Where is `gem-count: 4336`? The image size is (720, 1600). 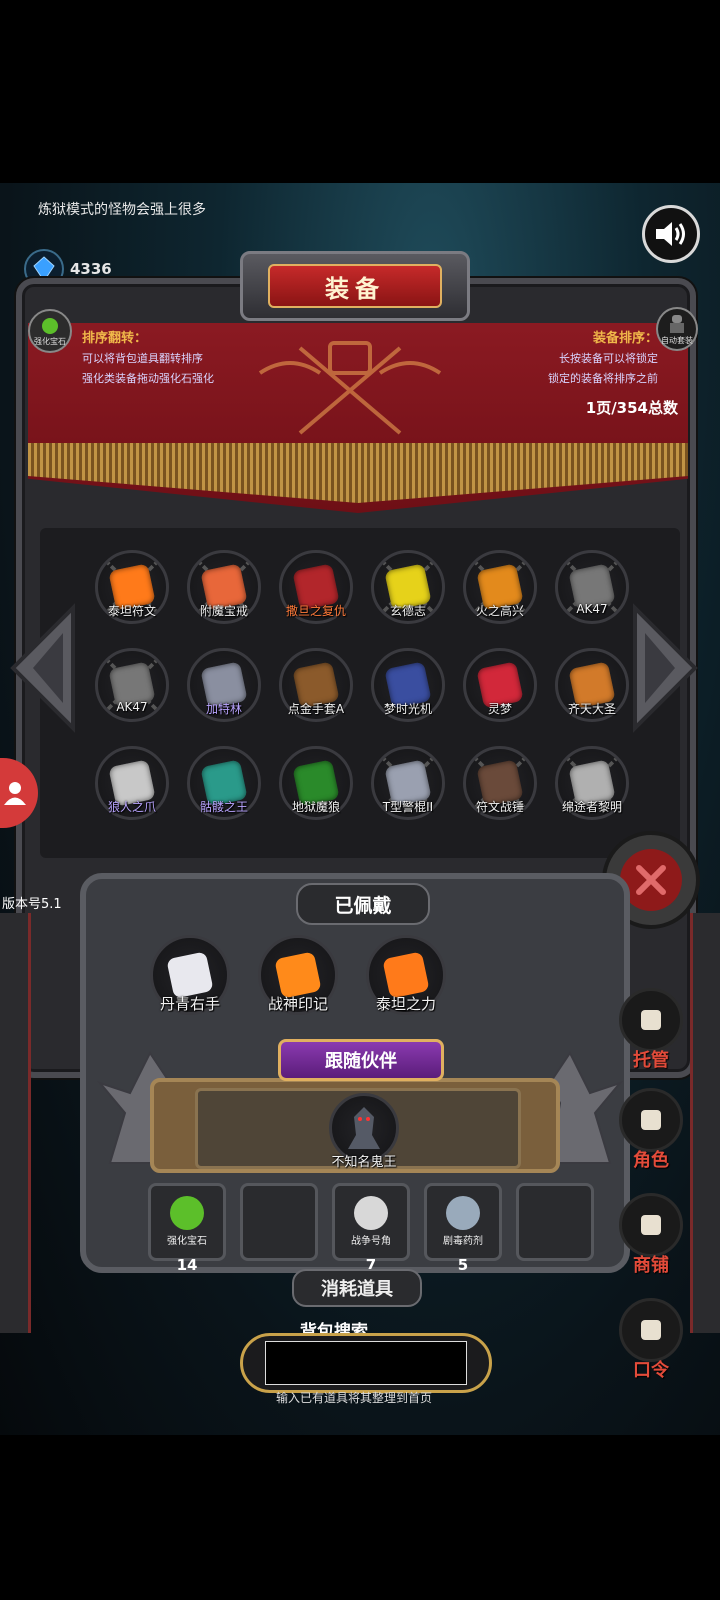
gem-count: 4336 is located at coordinates (91, 269).